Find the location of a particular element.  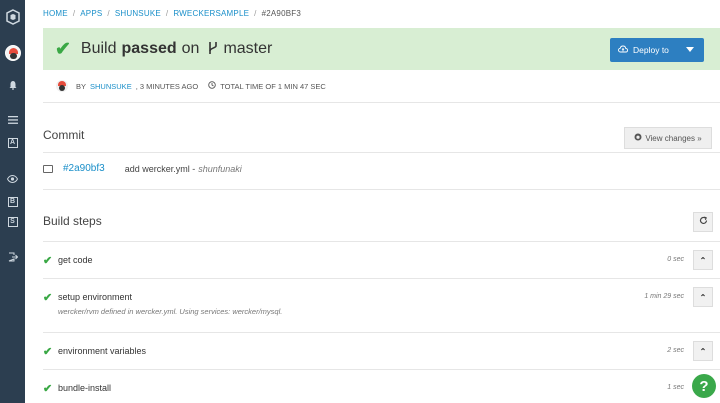

build-steps-heading: Build steps is located at coordinates (72, 221).